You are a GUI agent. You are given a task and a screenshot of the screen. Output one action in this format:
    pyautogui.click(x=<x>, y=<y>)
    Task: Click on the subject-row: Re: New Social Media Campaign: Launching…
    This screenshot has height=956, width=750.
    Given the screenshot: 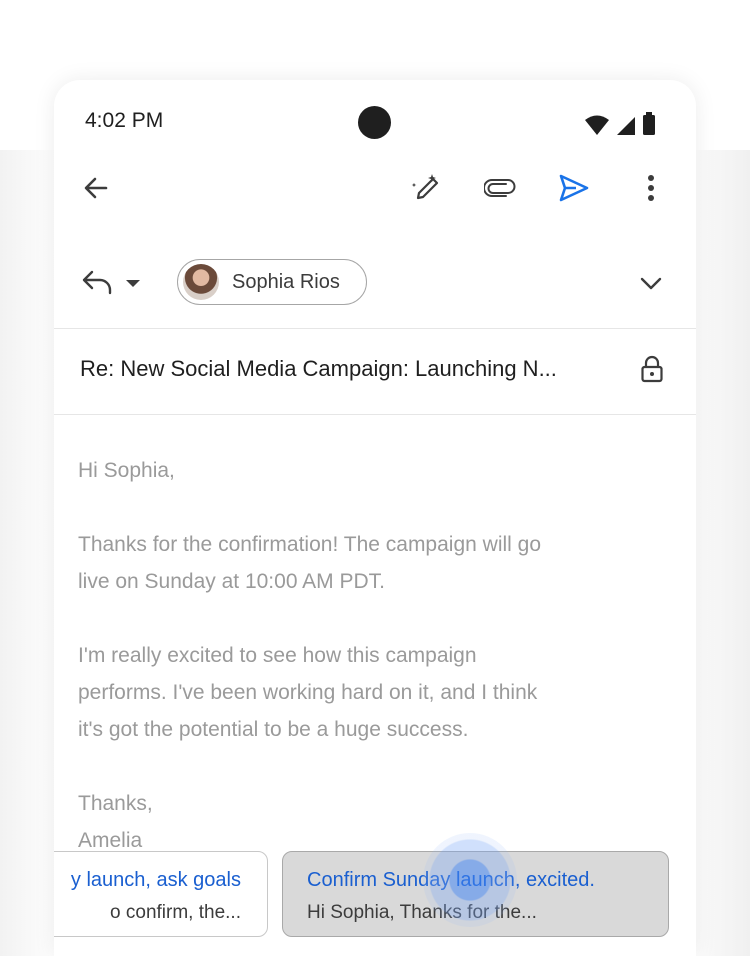 What is the action you would take?
    pyautogui.click(x=375, y=371)
    